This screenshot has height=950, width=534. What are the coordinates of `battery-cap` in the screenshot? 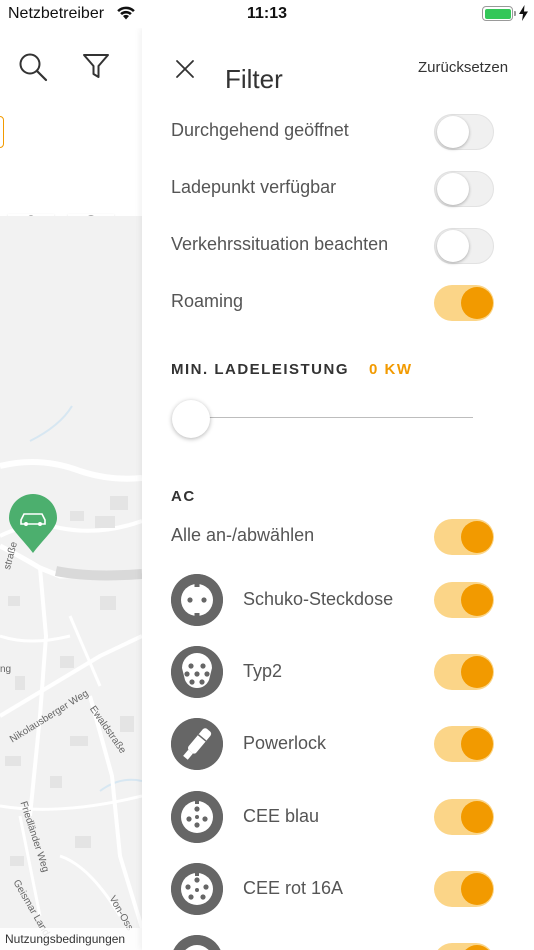 It's located at (515, 13).